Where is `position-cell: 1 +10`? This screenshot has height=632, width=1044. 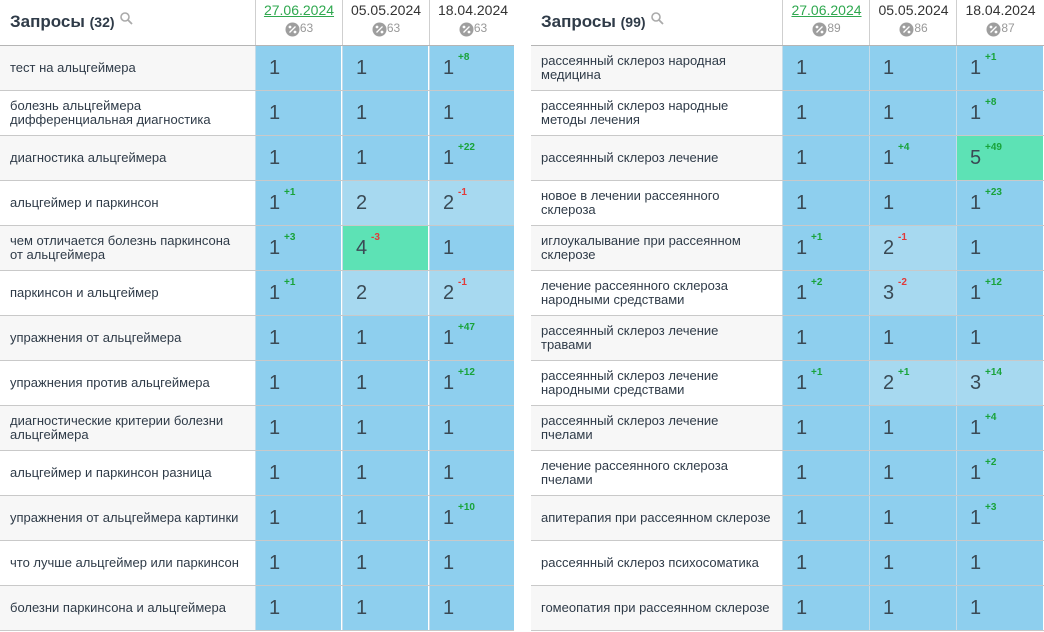
position-cell: 1 +10 is located at coordinates (471, 518).